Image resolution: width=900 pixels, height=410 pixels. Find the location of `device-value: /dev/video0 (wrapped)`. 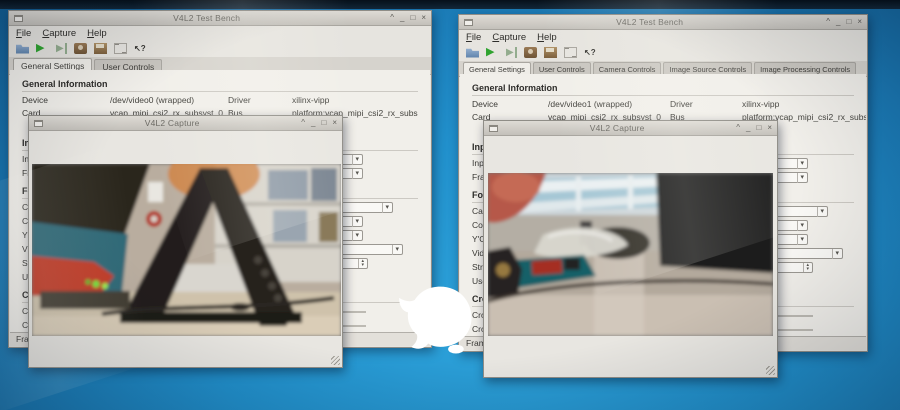

device-value: /dev/video0 (wrapped) is located at coordinates (152, 100).